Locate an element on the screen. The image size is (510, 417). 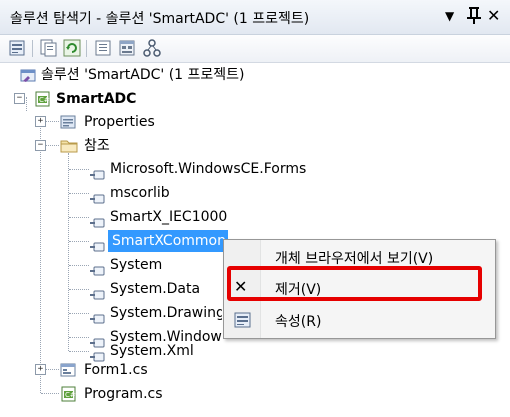
reference-label: System is located at coordinates (136, 265).